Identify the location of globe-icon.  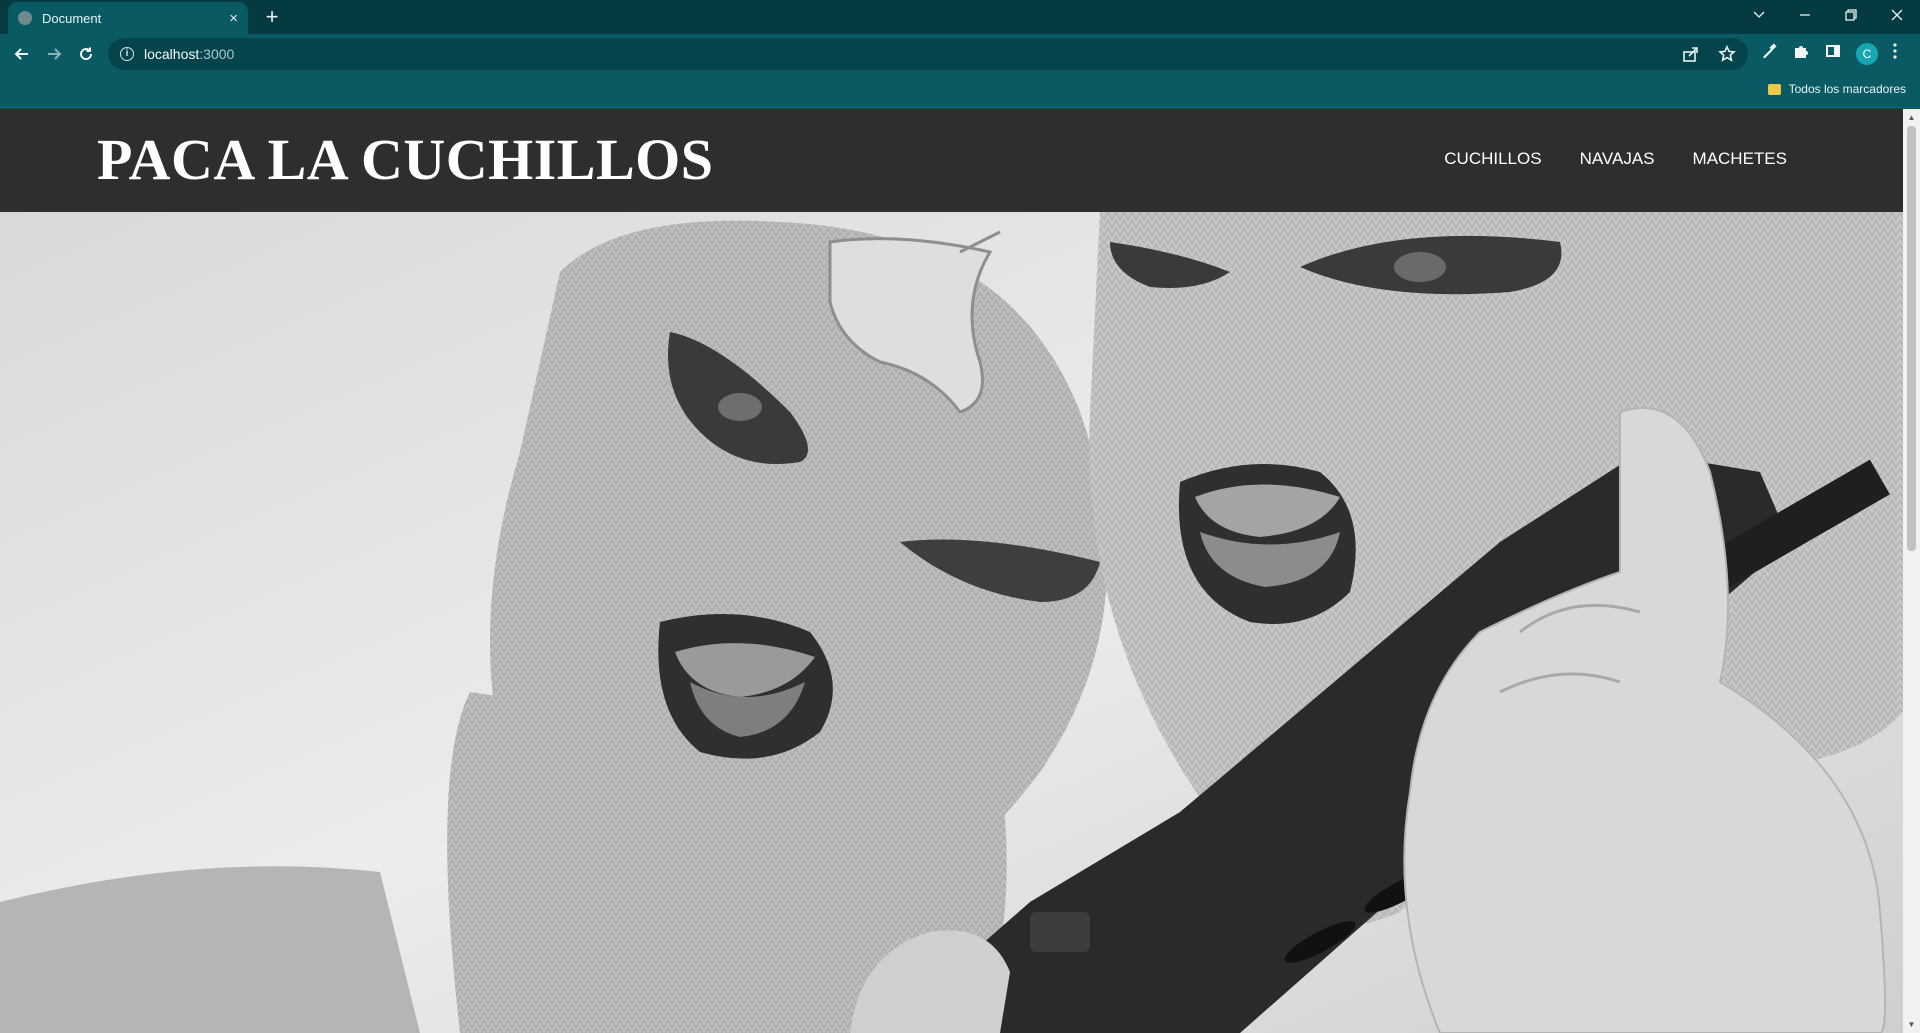
(25, 18).